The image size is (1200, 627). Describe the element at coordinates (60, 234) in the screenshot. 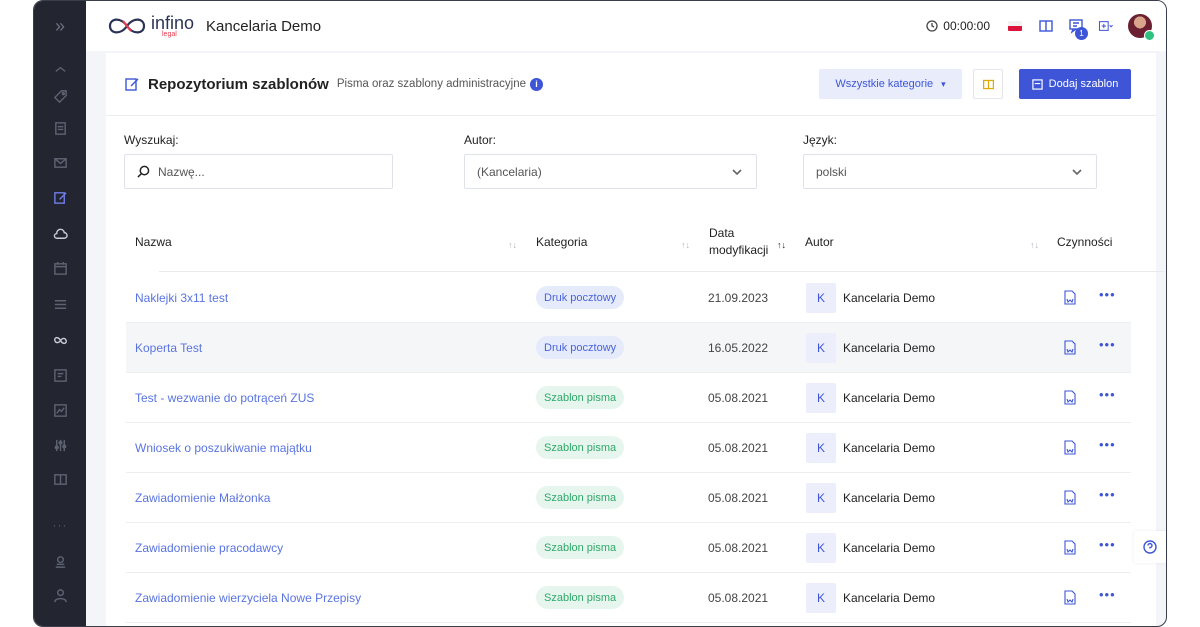

I see `cloud-icon` at that location.